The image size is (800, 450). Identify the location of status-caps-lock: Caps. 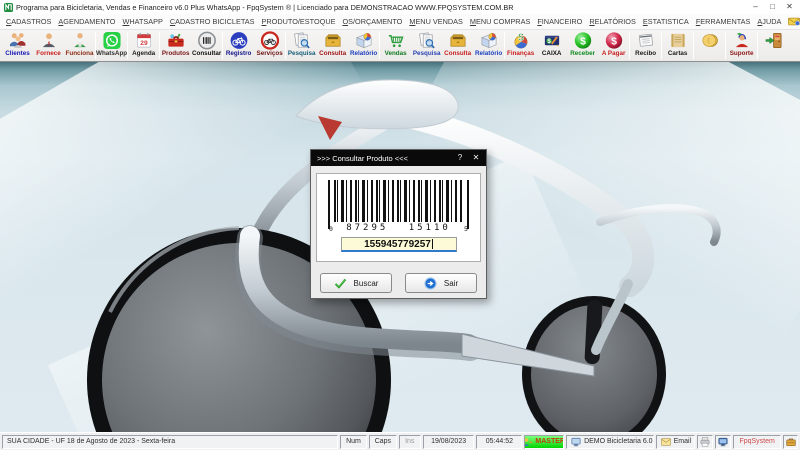
(382, 441).